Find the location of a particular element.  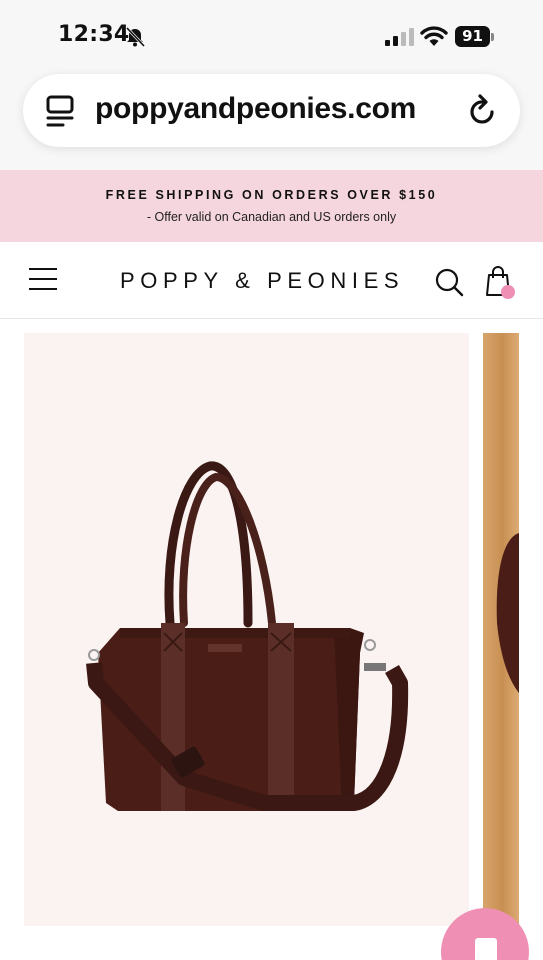

cart-badge-dot is located at coordinates (508, 292).